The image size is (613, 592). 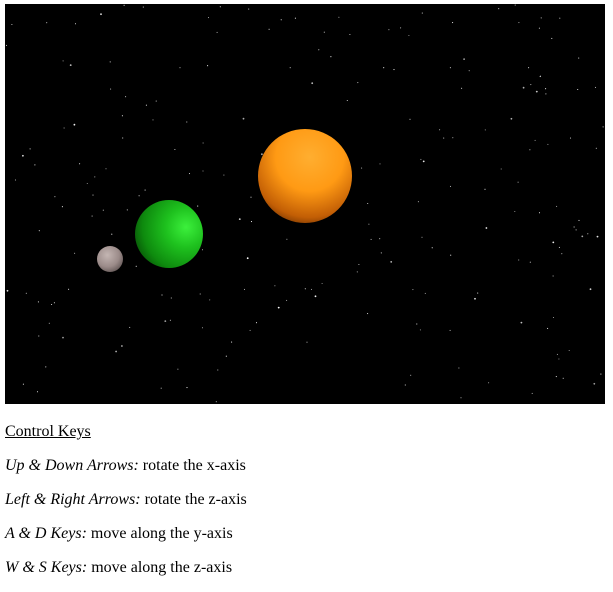 What do you see at coordinates (305, 534) in the screenshot?
I see `control-item-y-axis-move: A & D Keys: move along the y-axis` at bounding box center [305, 534].